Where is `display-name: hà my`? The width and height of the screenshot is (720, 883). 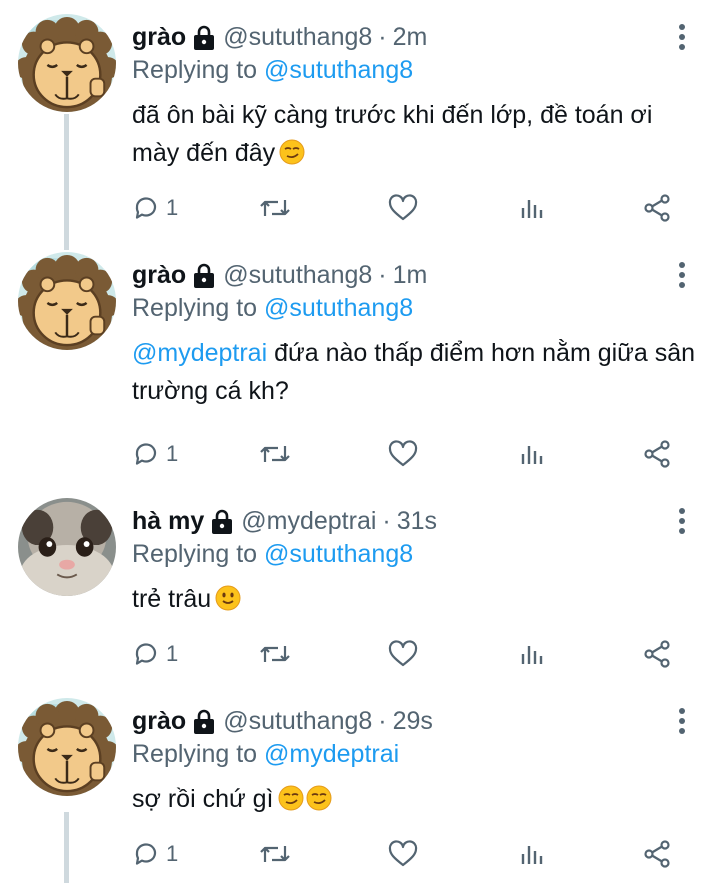 display-name: hà my is located at coordinates (168, 521).